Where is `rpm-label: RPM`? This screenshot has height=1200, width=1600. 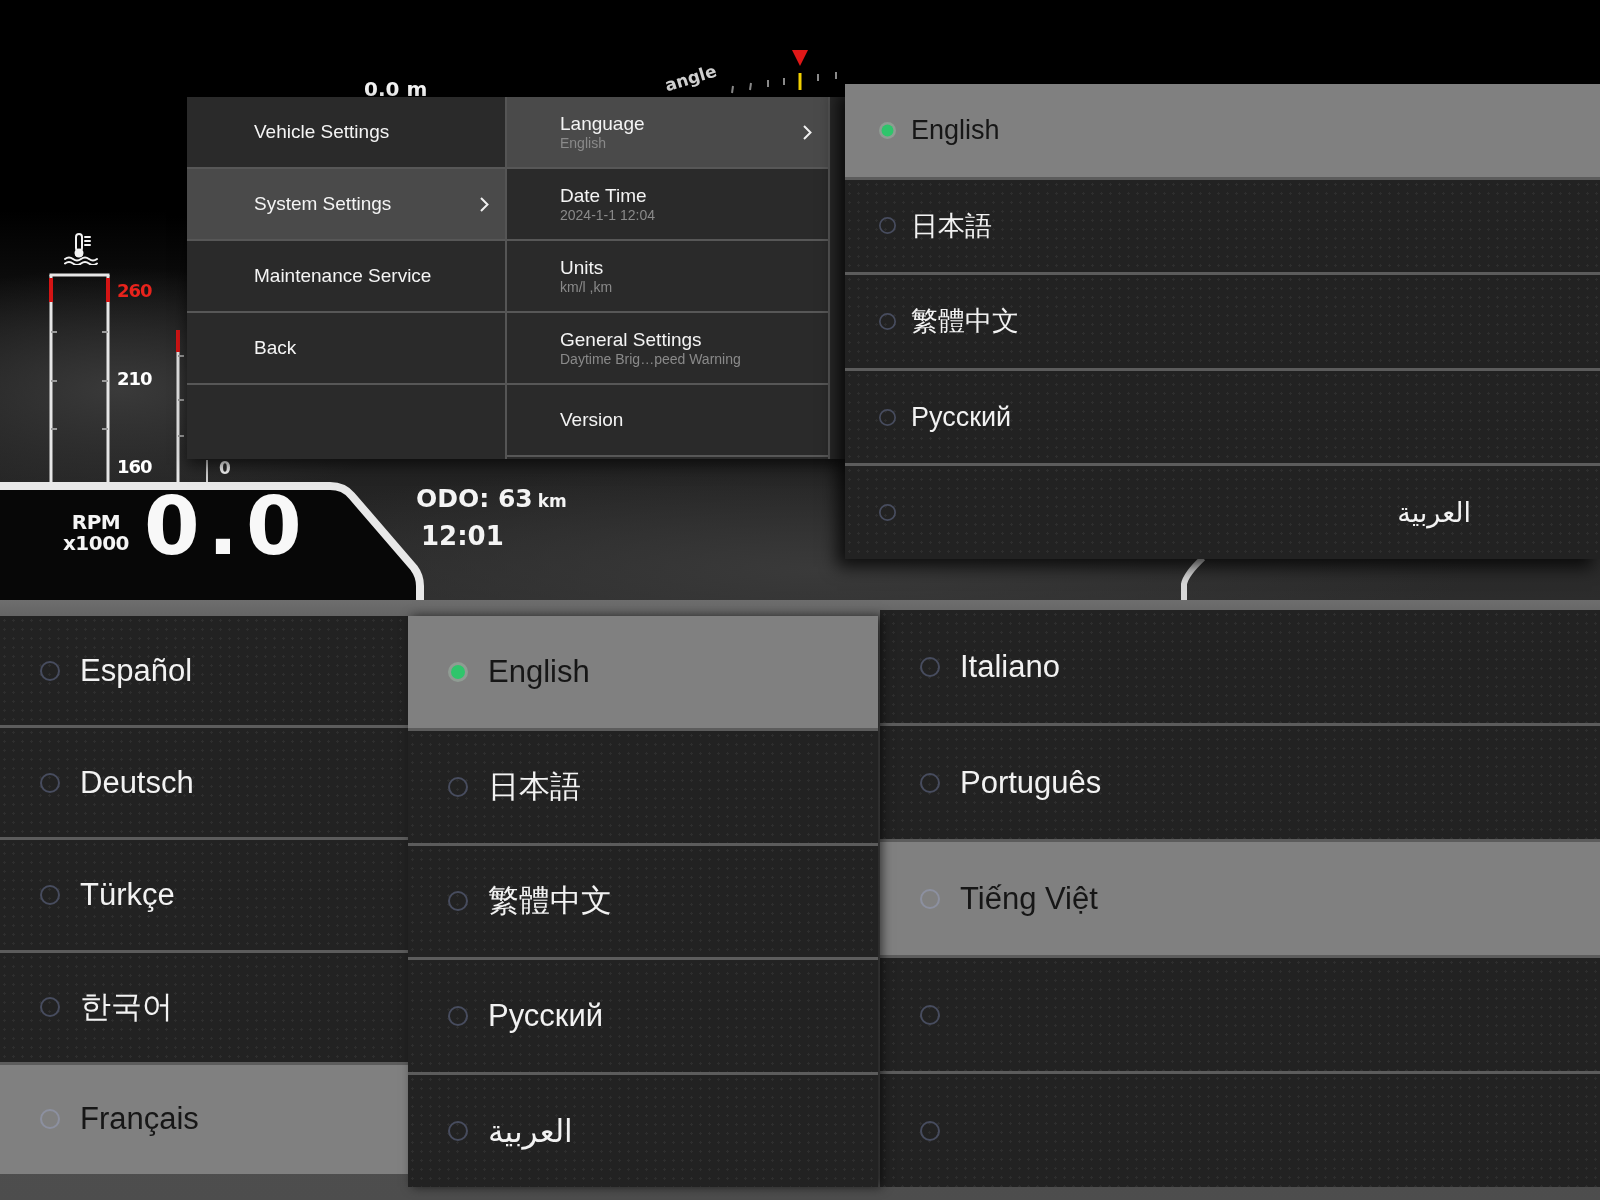
rpm-label: RPM is located at coordinates (96, 522).